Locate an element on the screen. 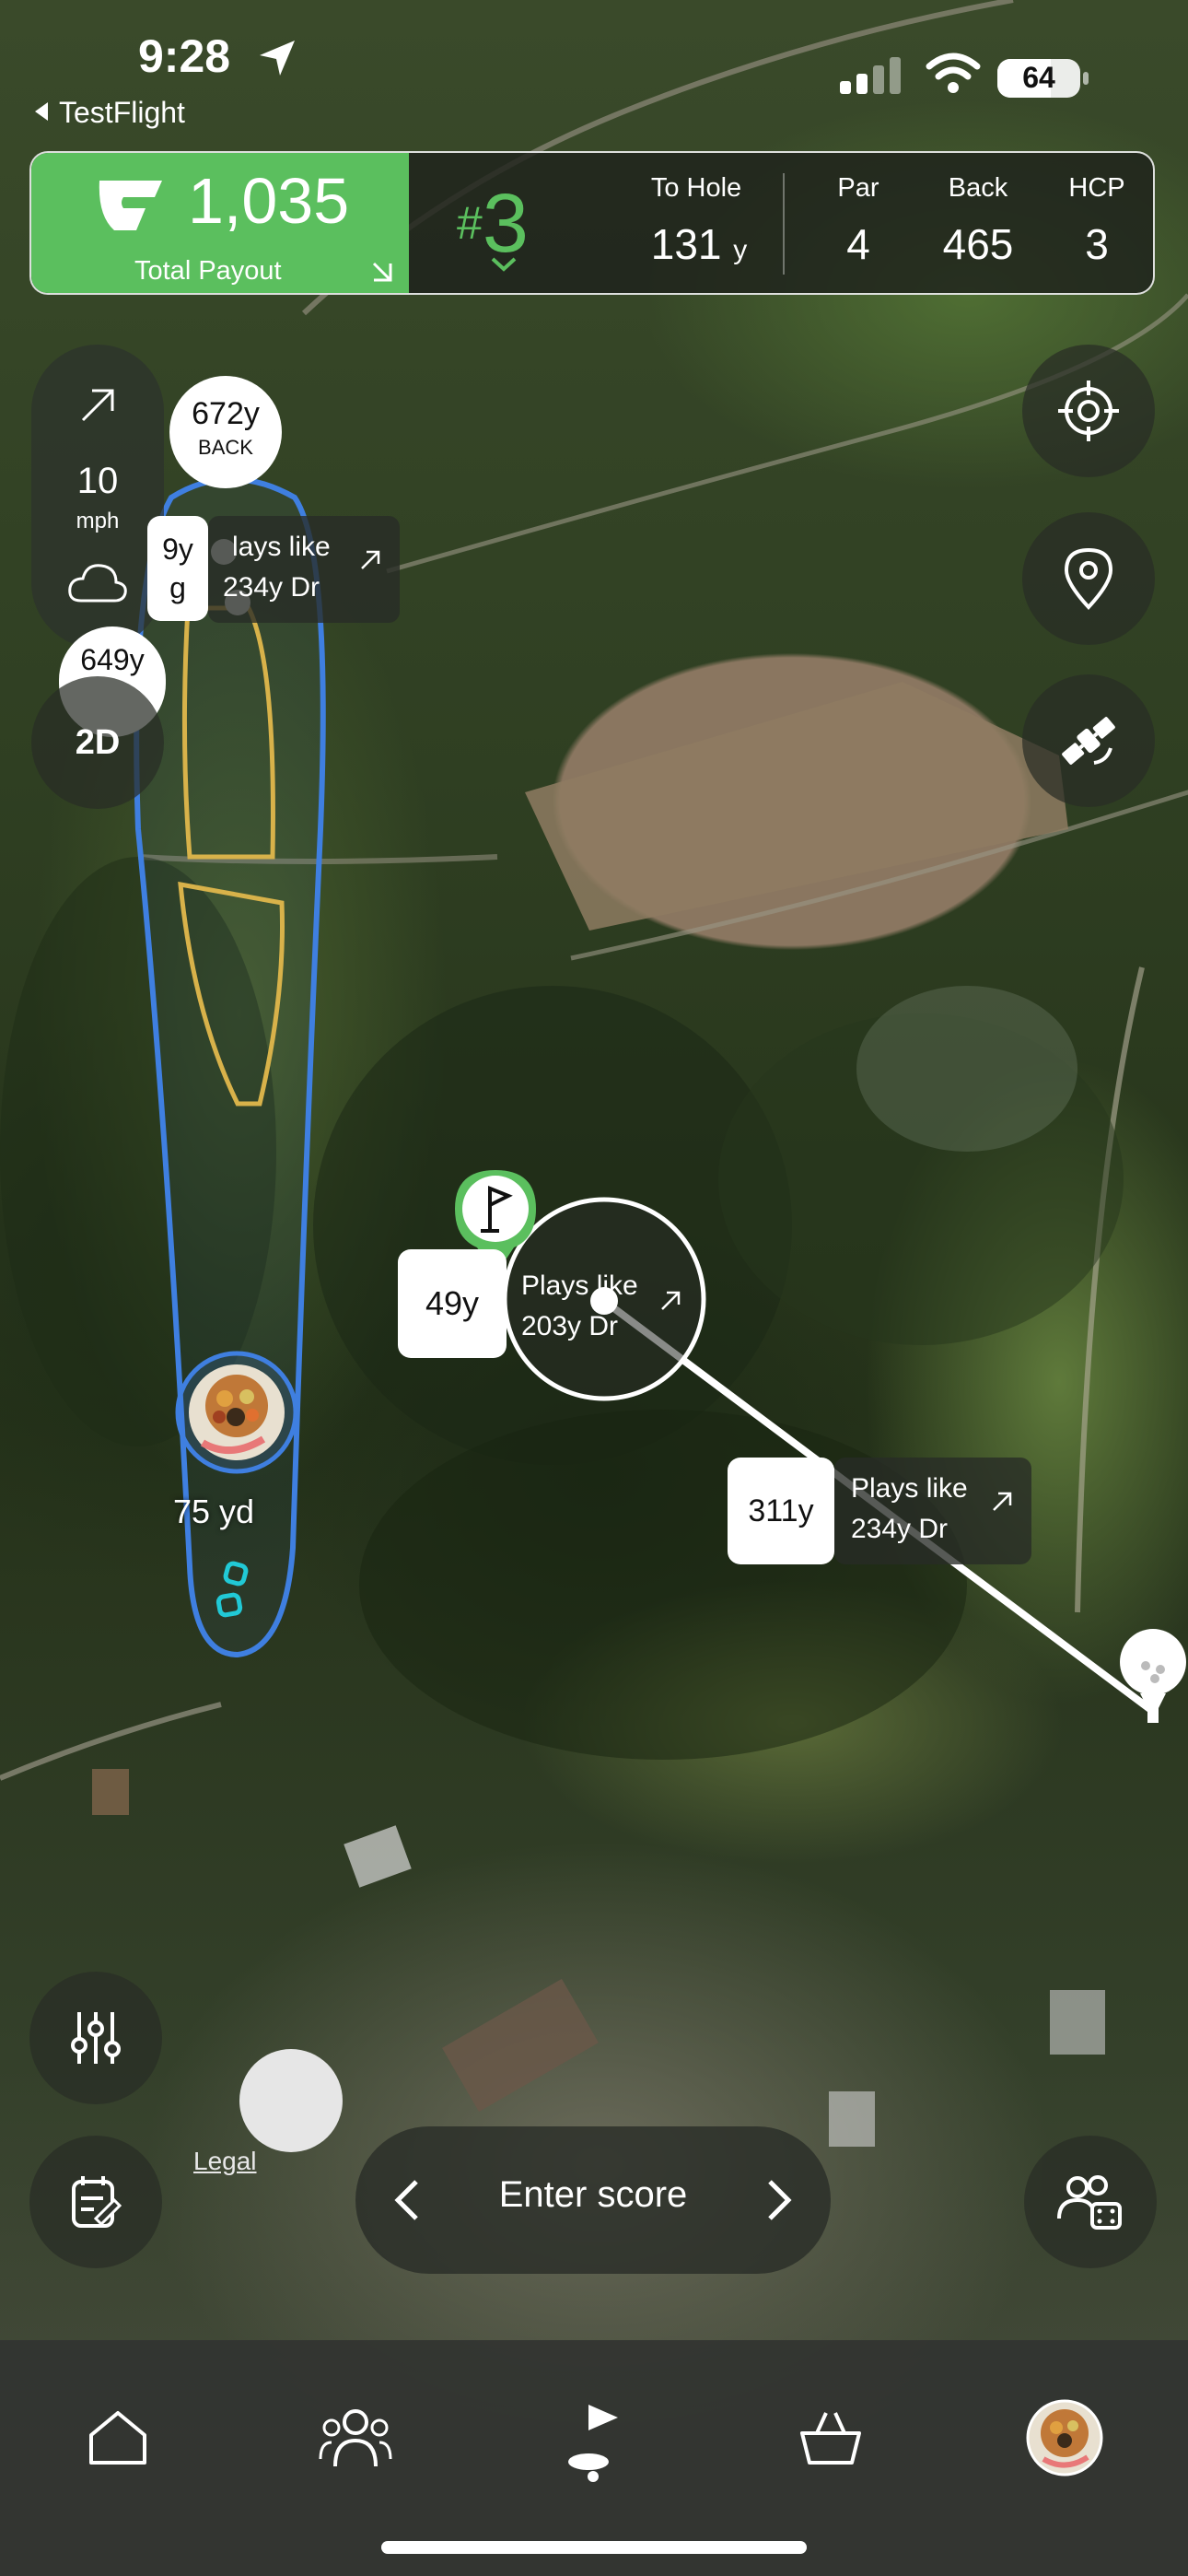 The width and height of the screenshot is (1188, 2576). location-arrow-icon is located at coordinates (277, 58).